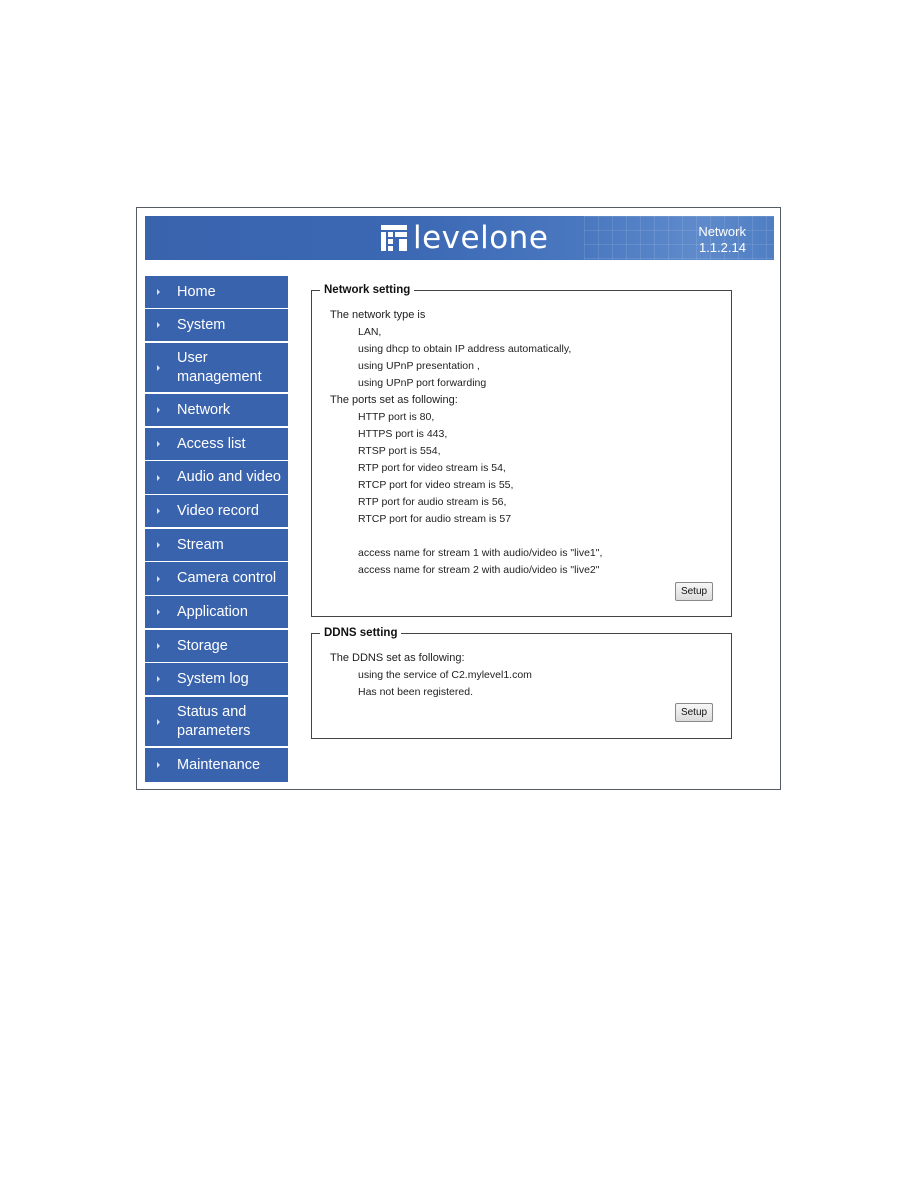 The height and width of the screenshot is (1188, 918). What do you see at coordinates (200, 544) in the screenshot?
I see `sidebar-item-label: Stream` at bounding box center [200, 544].